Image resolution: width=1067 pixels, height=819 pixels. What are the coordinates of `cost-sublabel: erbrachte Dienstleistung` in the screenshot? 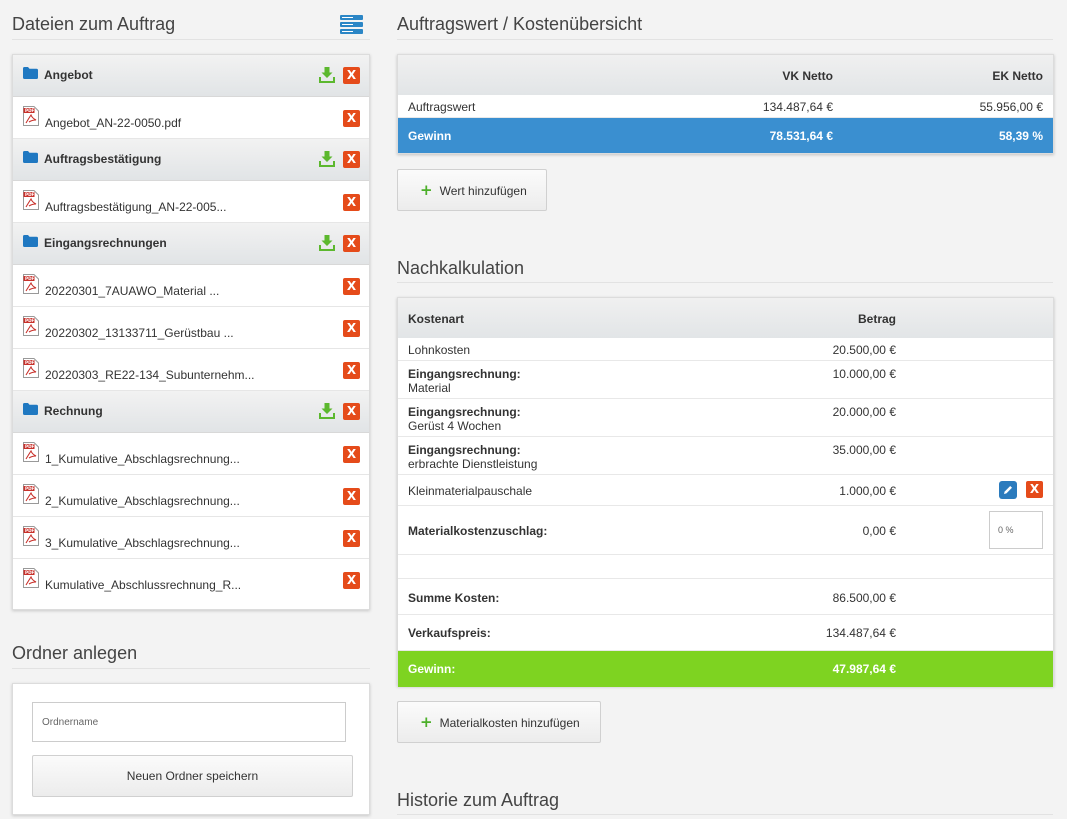 It's located at (473, 464).